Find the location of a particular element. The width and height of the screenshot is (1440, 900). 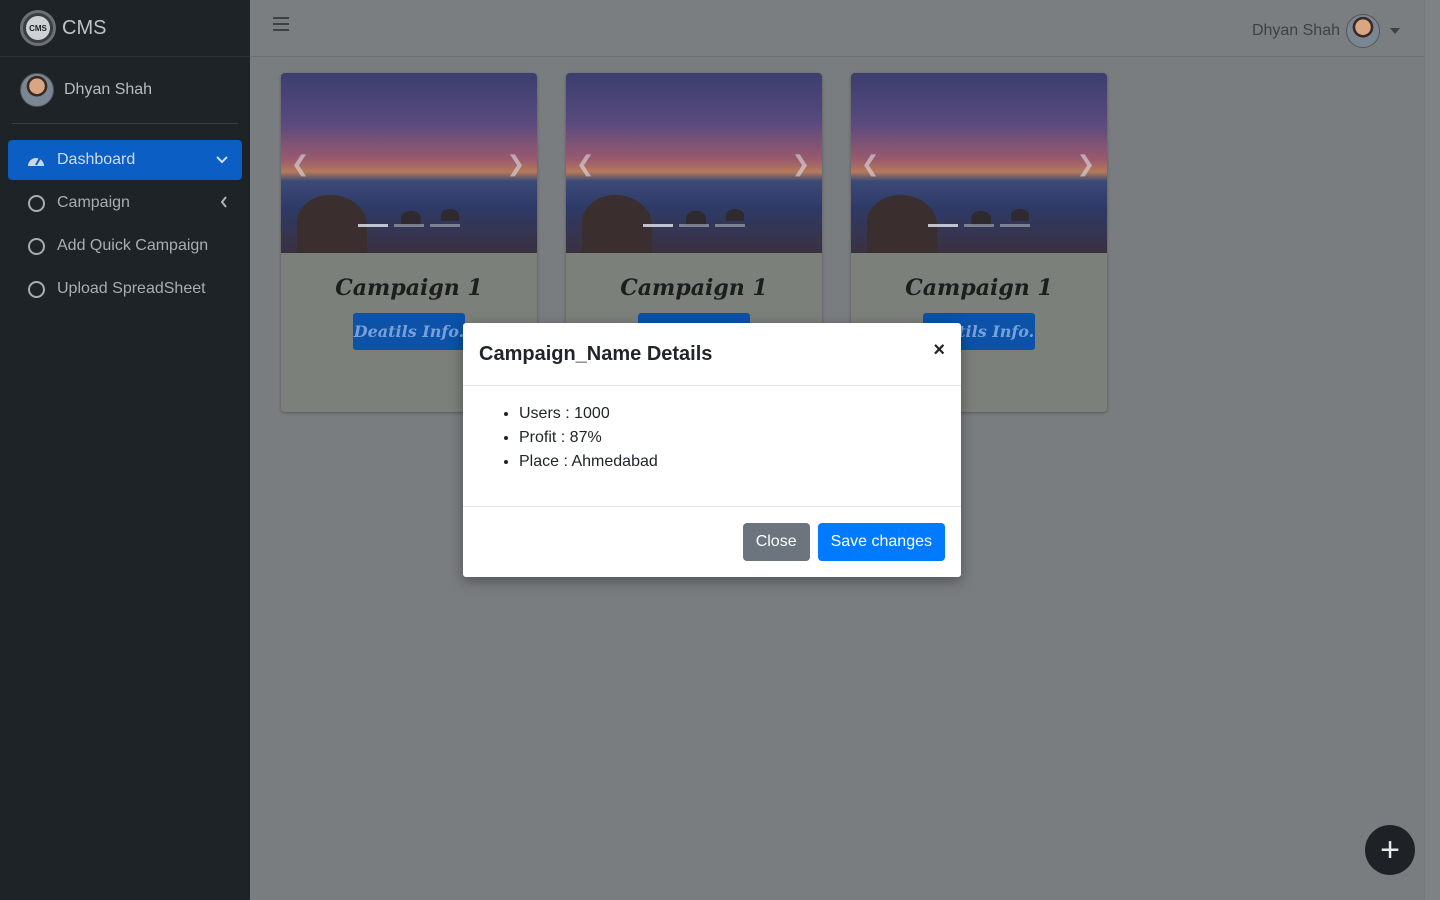

brand-logo: CMS is located at coordinates (38, 28).